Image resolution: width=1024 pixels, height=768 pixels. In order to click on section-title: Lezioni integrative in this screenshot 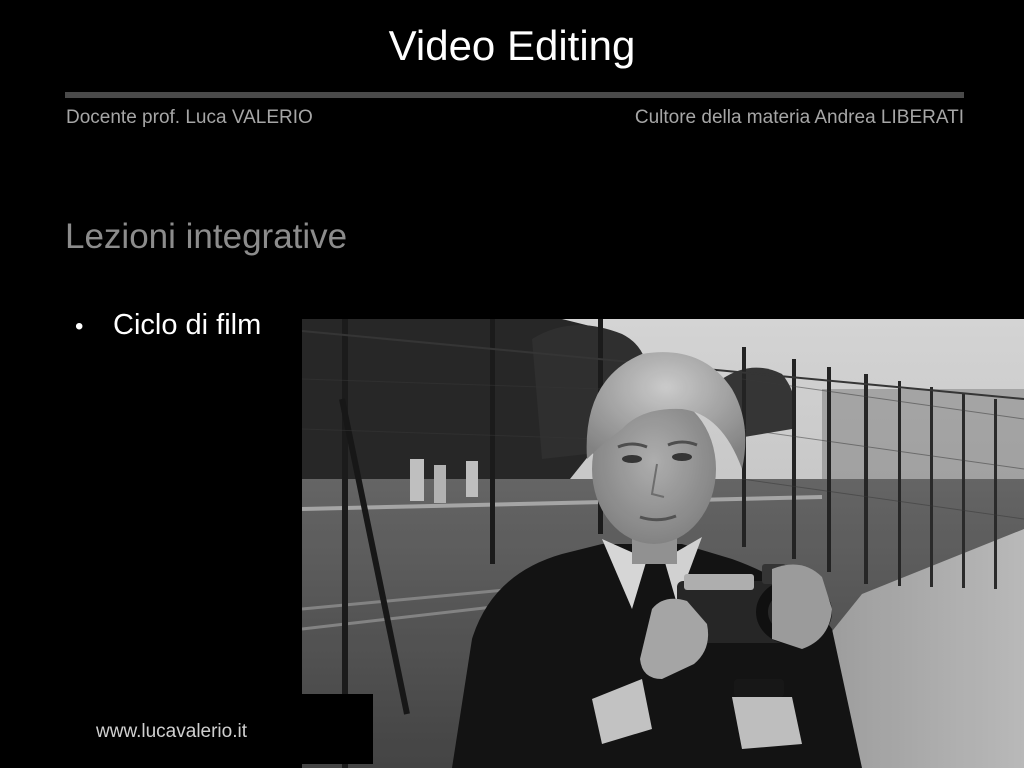, I will do `click(206, 236)`.